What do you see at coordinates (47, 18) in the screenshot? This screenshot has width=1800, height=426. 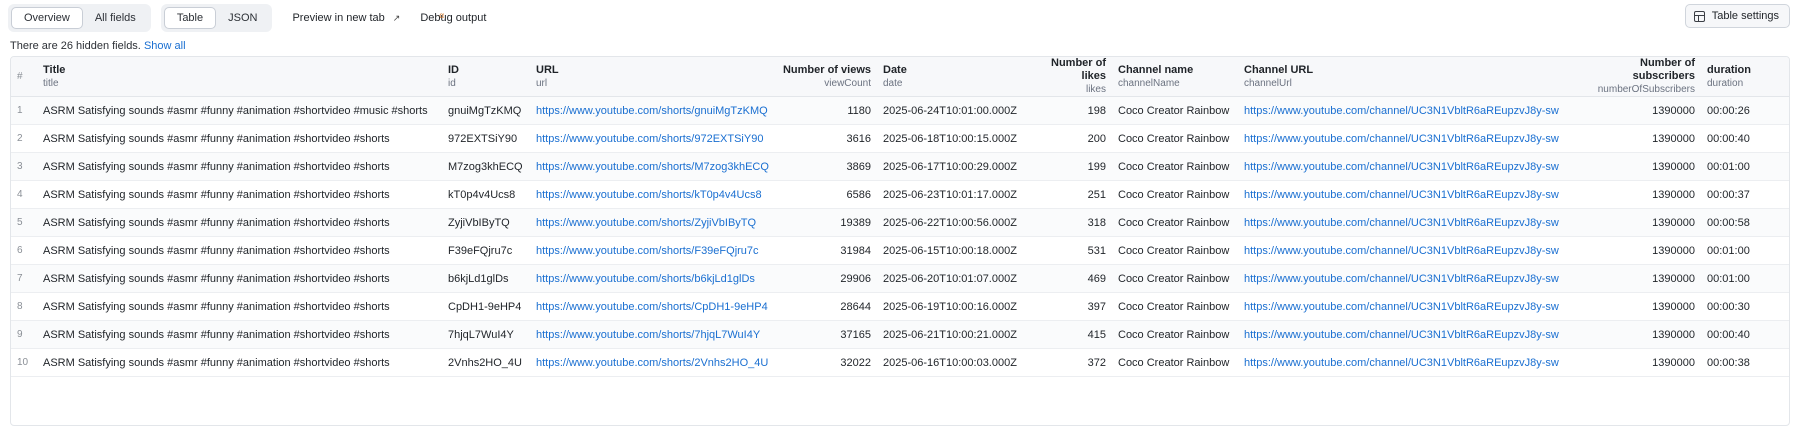 I see `tab-overview: Overview` at bounding box center [47, 18].